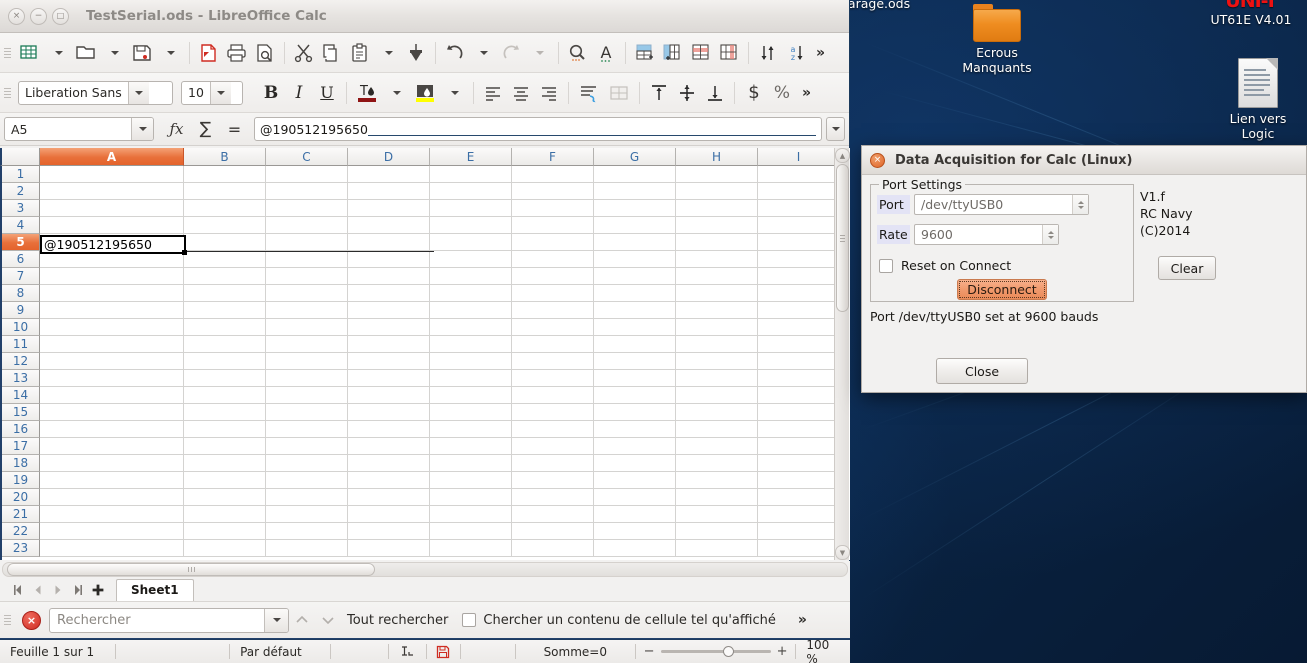  What do you see at coordinates (717, 395) in the screenshot?
I see `cell-H10` at bounding box center [717, 395].